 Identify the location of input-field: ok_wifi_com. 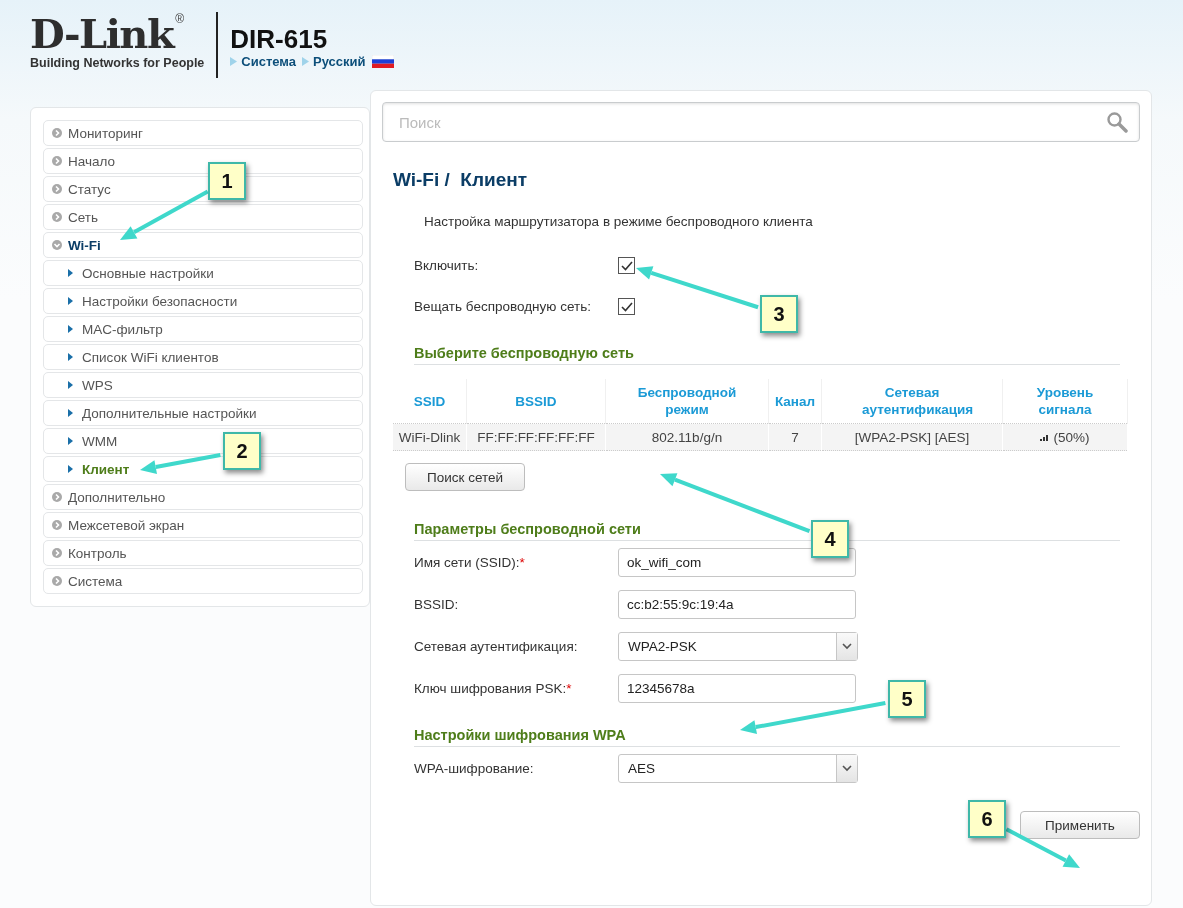
(737, 562).